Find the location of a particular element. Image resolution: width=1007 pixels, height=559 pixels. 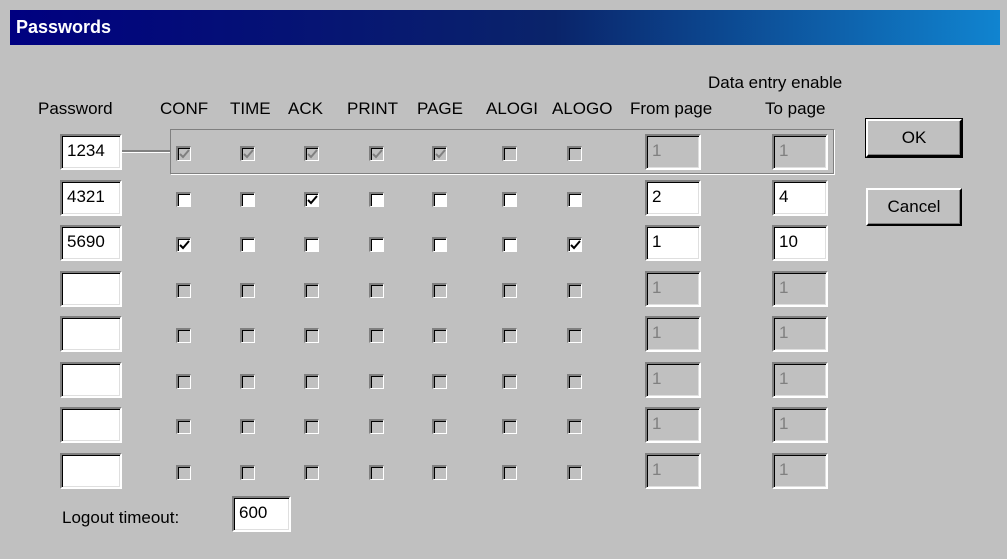

to-page-field: 10 is located at coordinates (800, 243).